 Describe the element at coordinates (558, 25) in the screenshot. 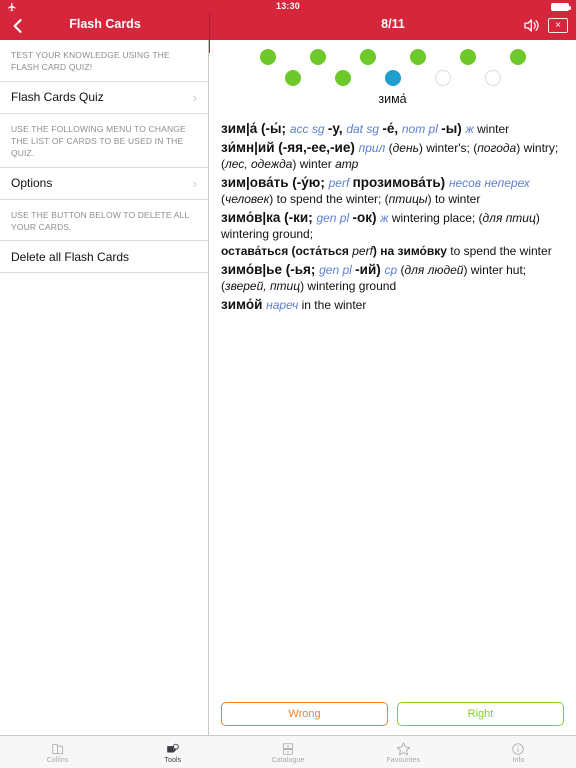

I see `close-icon: ×` at that location.